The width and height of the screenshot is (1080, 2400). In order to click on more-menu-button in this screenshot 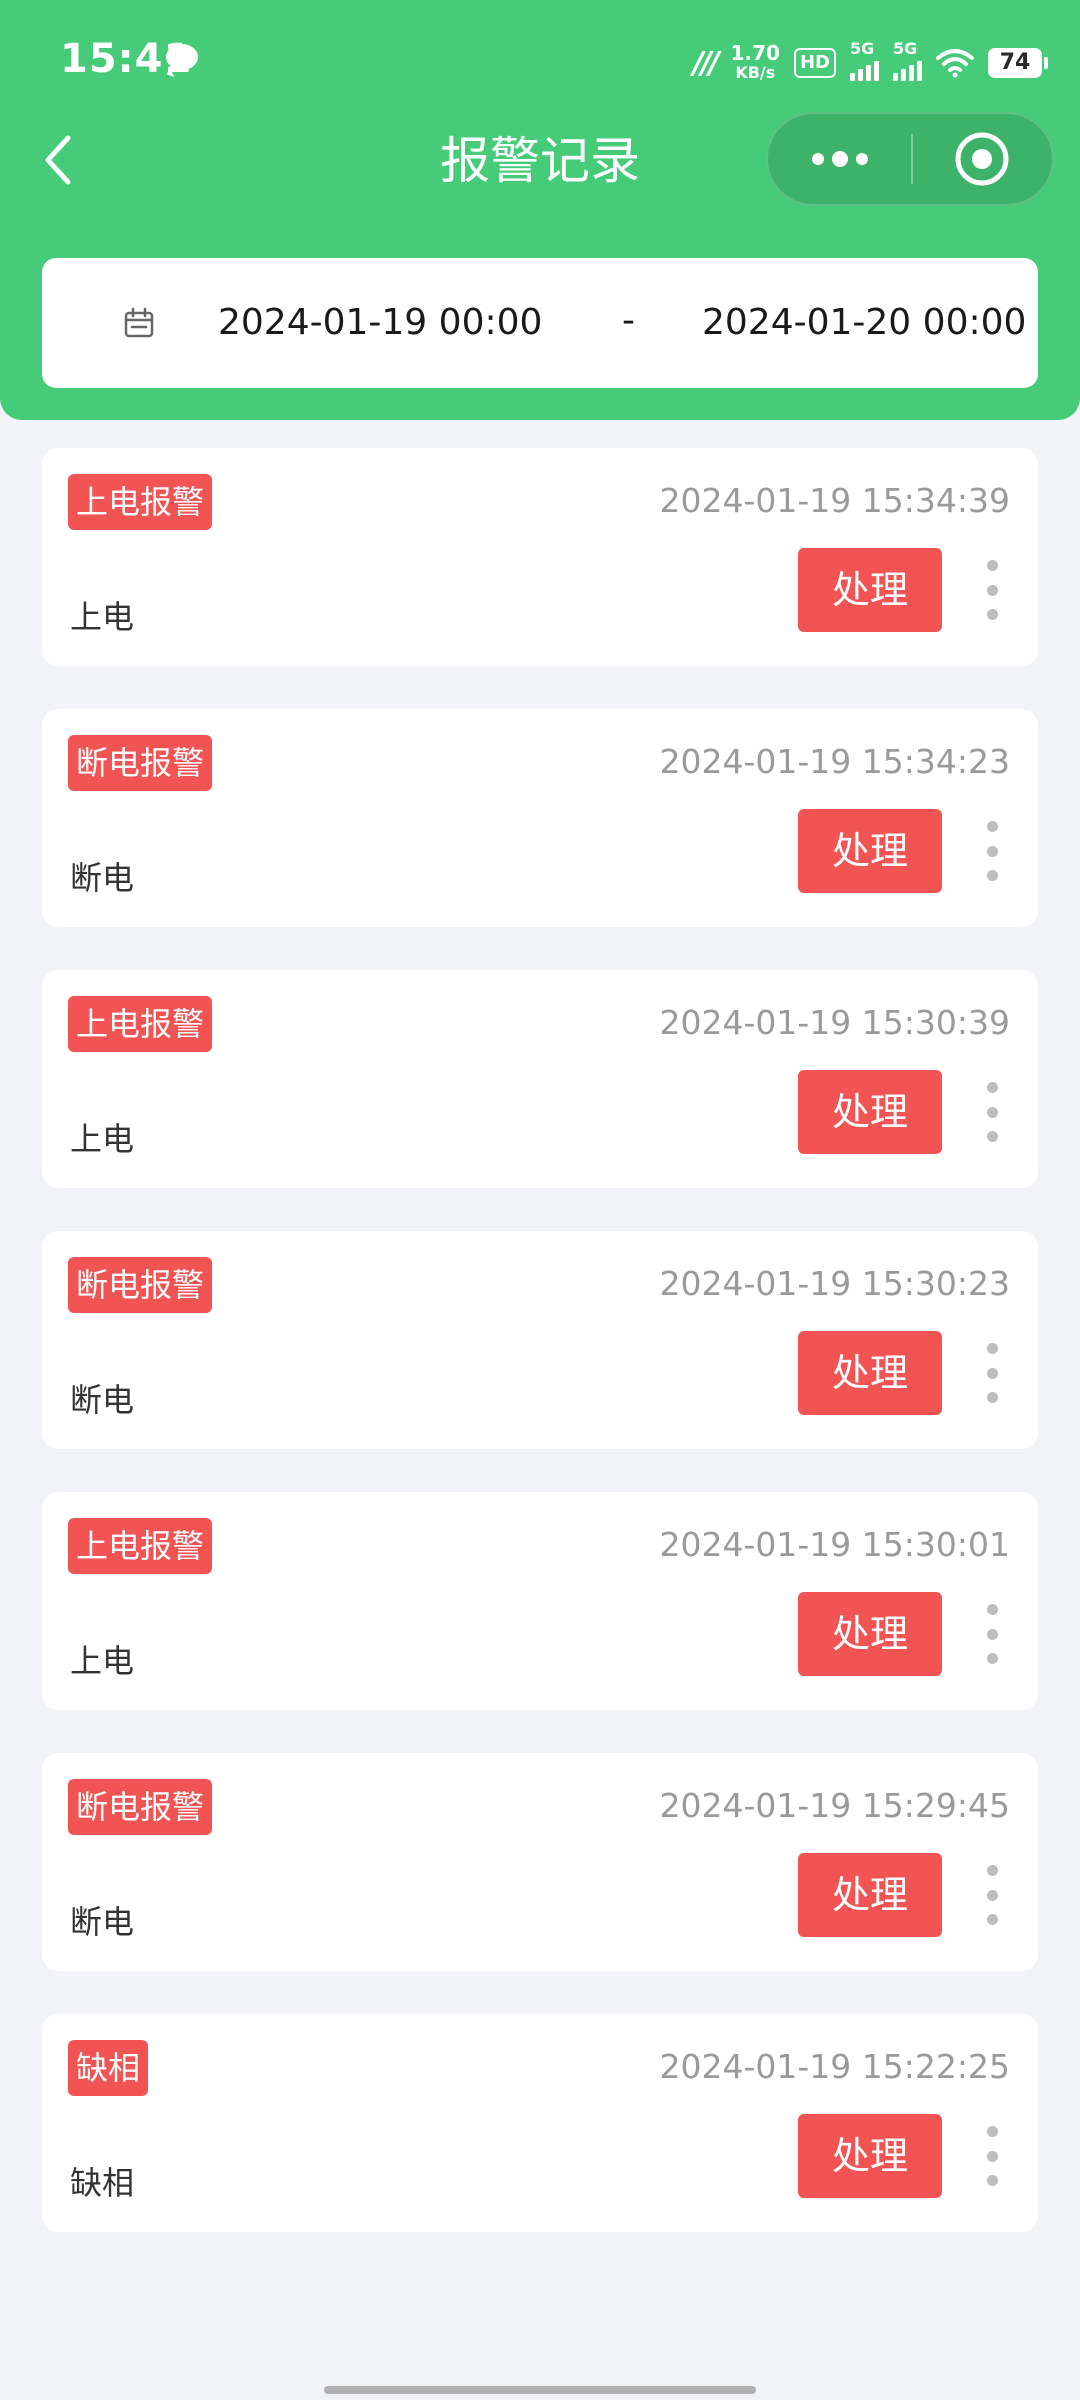, I will do `click(840, 159)`.